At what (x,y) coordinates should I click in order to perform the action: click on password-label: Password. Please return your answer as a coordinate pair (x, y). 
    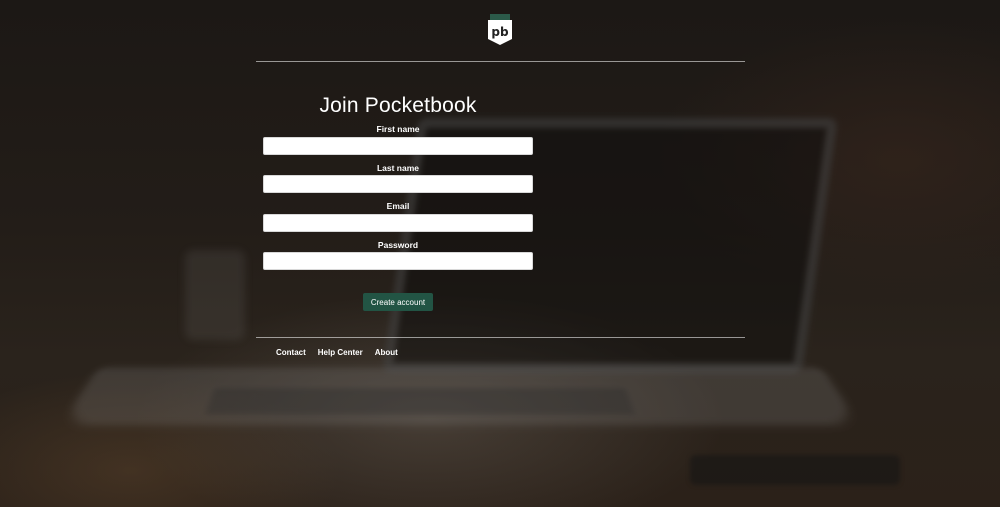
    Looking at the image, I should click on (398, 245).